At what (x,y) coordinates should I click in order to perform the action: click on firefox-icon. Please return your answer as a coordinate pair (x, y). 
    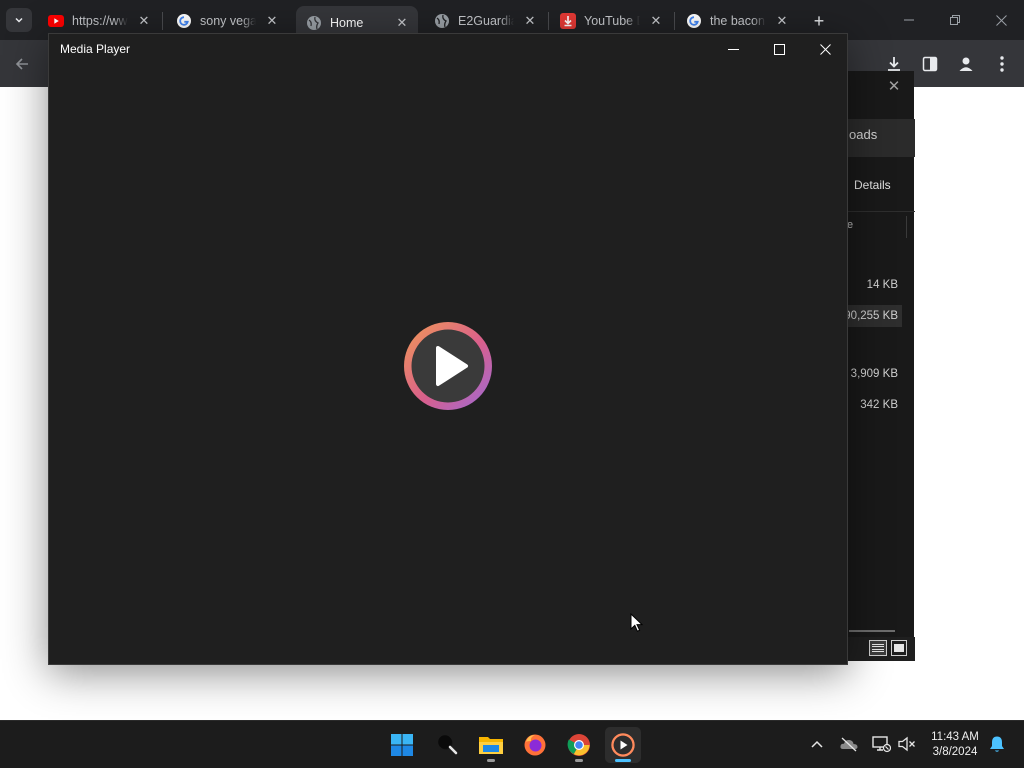
    Looking at the image, I should click on (535, 745).